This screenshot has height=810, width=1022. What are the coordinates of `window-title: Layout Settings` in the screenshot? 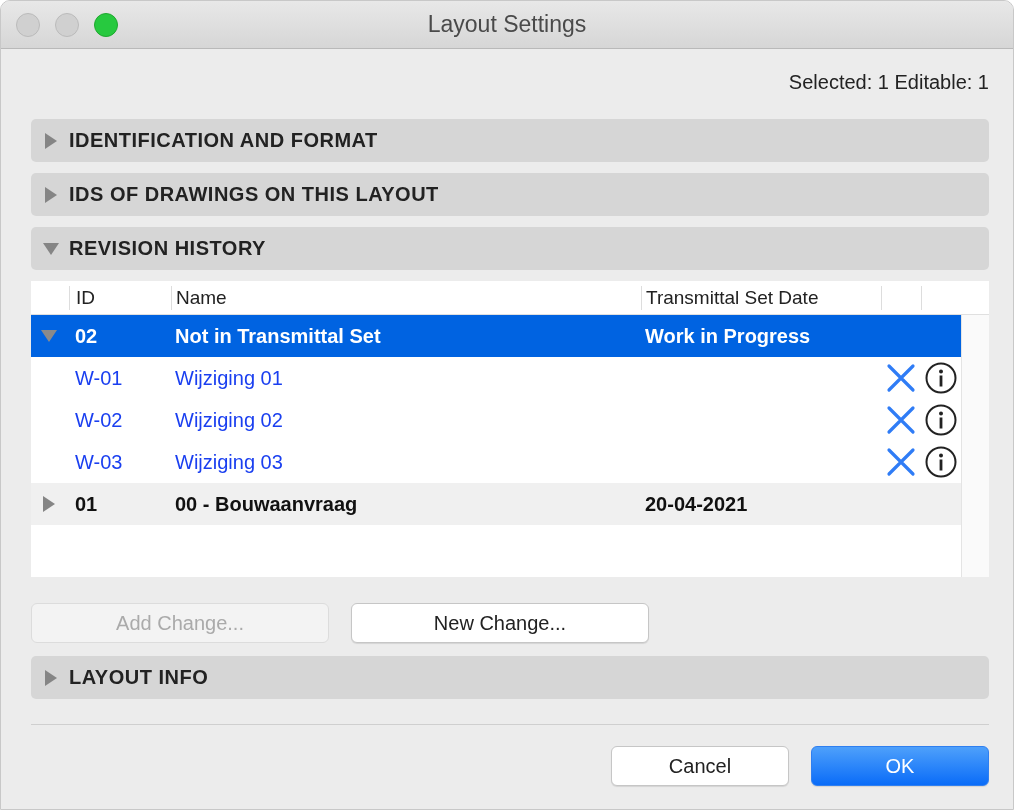 It's located at (507, 24).